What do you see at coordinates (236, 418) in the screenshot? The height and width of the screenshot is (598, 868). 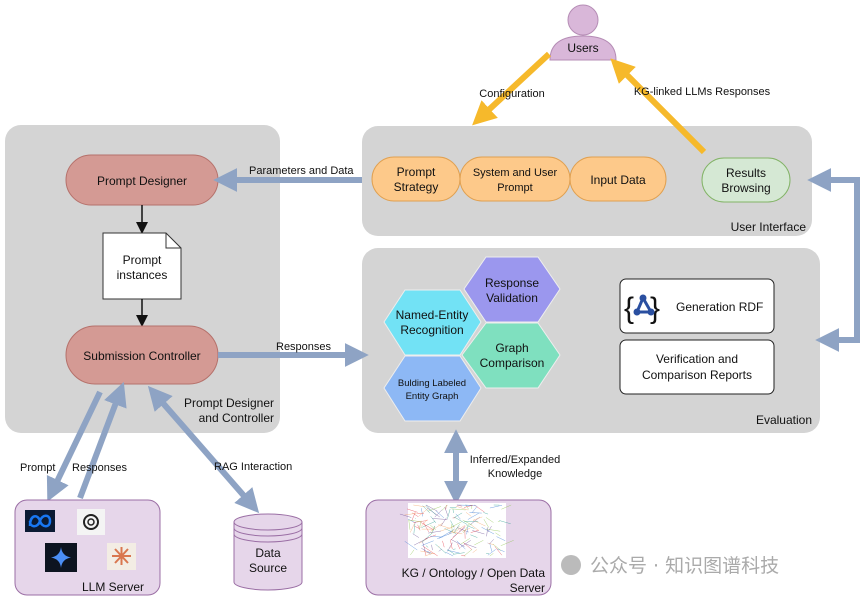 I see `prompt-panel-title-2: and Controller` at bounding box center [236, 418].